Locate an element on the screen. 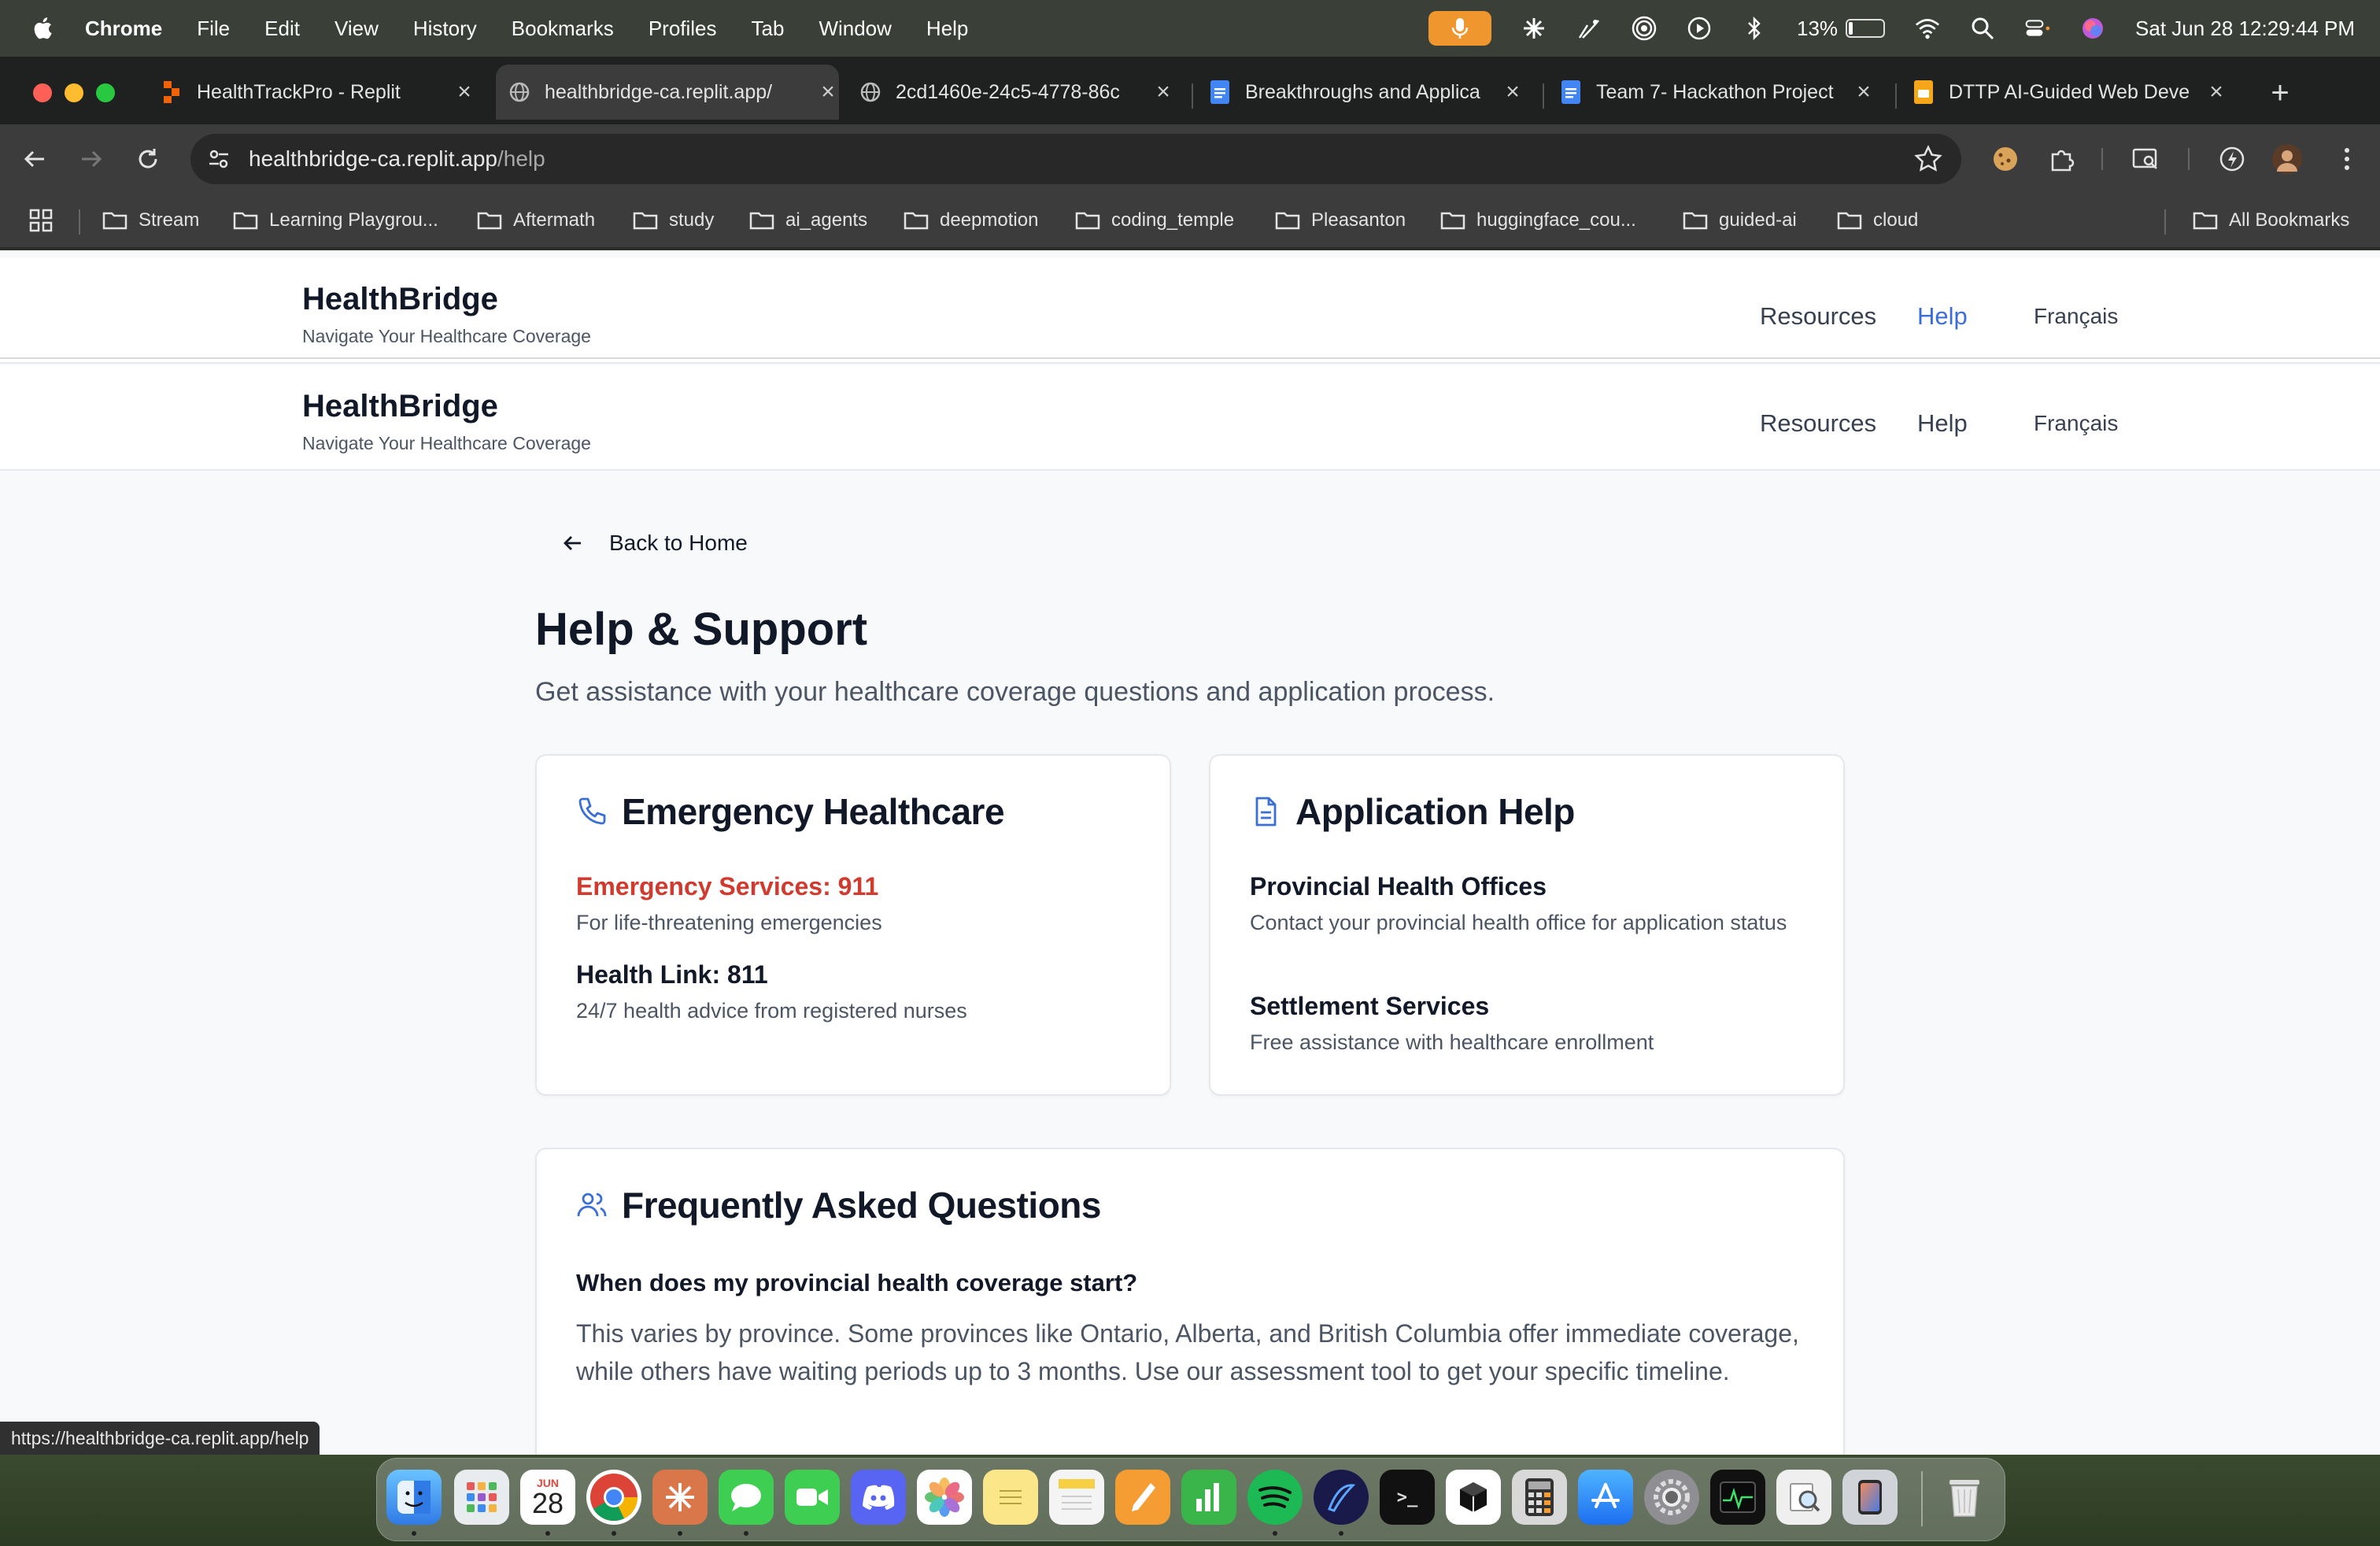 The image size is (2380, 1546). facetime-icon is located at coordinates (812, 1497).